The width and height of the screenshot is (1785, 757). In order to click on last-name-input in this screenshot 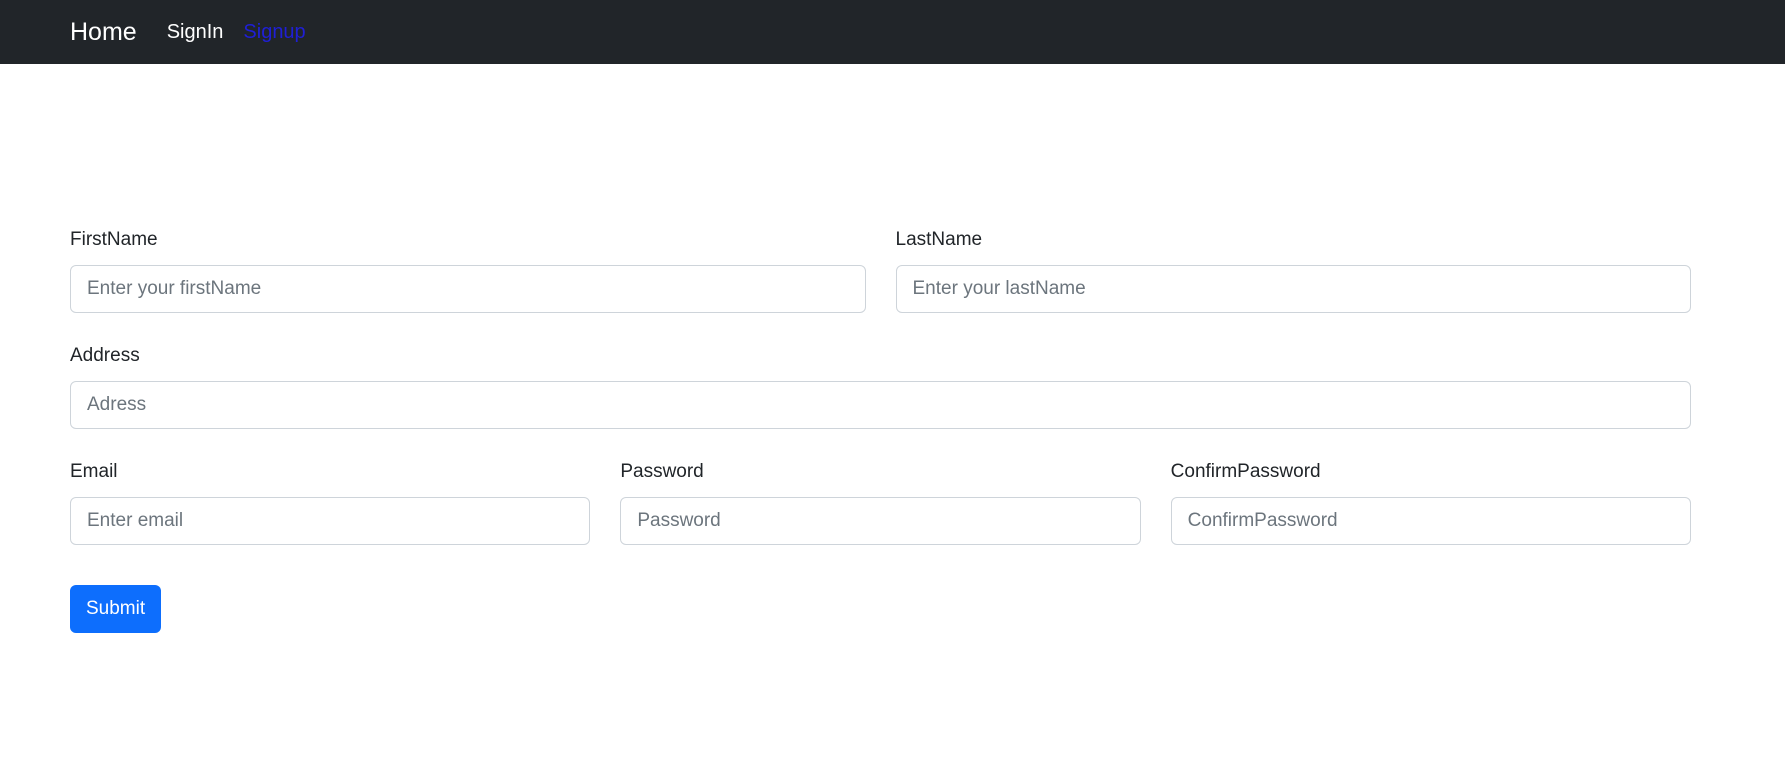, I will do `click(1293, 289)`.